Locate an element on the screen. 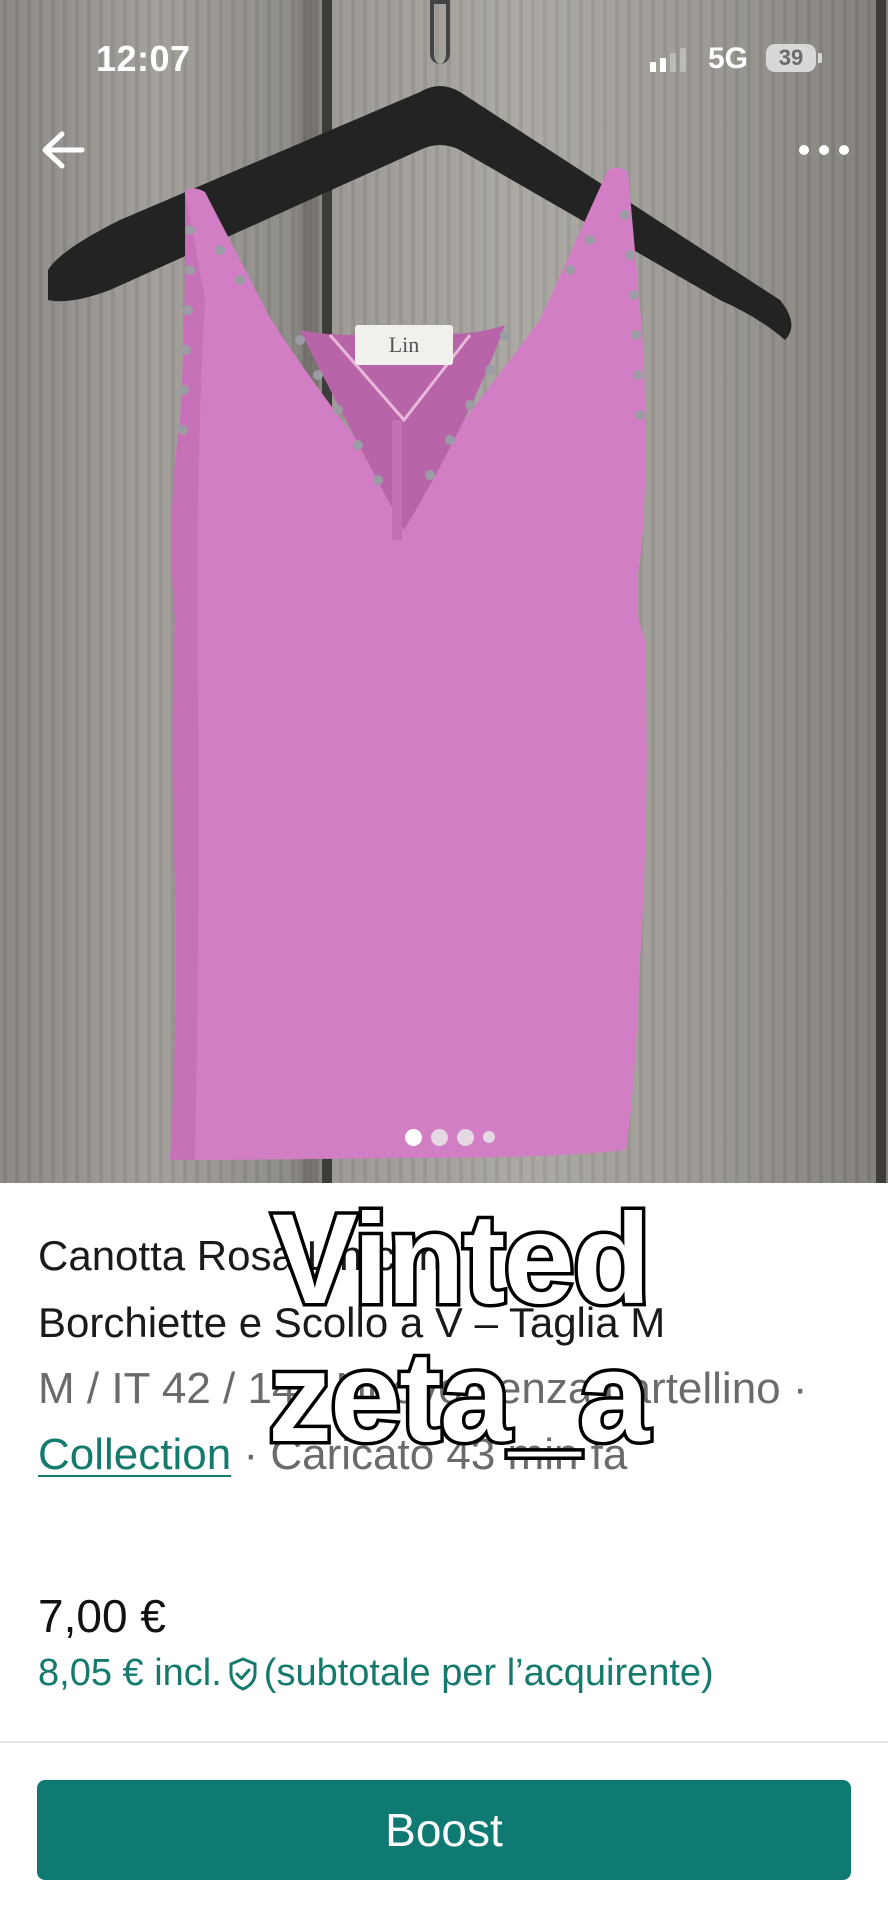 The height and width of the screenshot is (1920, 888). watermark-line2: zeta_a is located at coordinates (458, 1397).